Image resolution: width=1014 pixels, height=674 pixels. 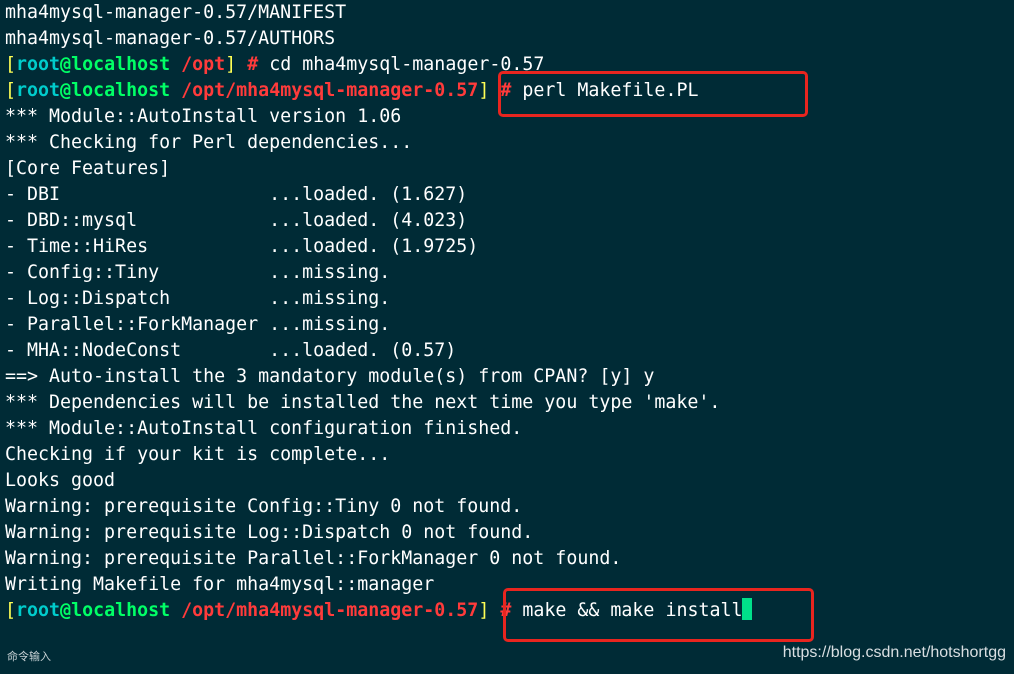 I want to click on prompt-path: /opt, so click(x=203, y=64).